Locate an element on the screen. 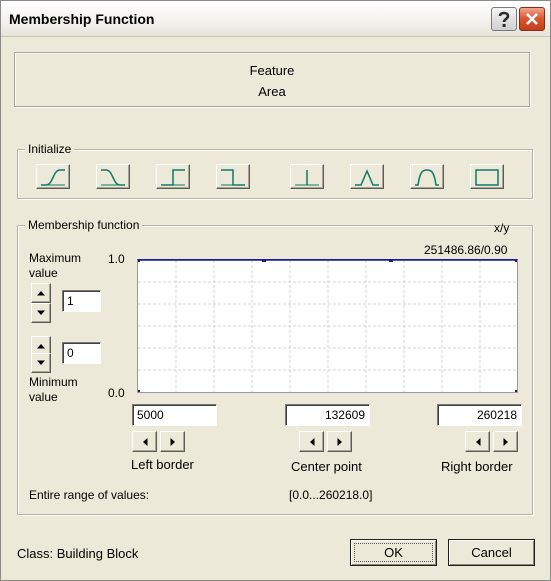  maximum-decrement-button is located at coordinates (41, 313).